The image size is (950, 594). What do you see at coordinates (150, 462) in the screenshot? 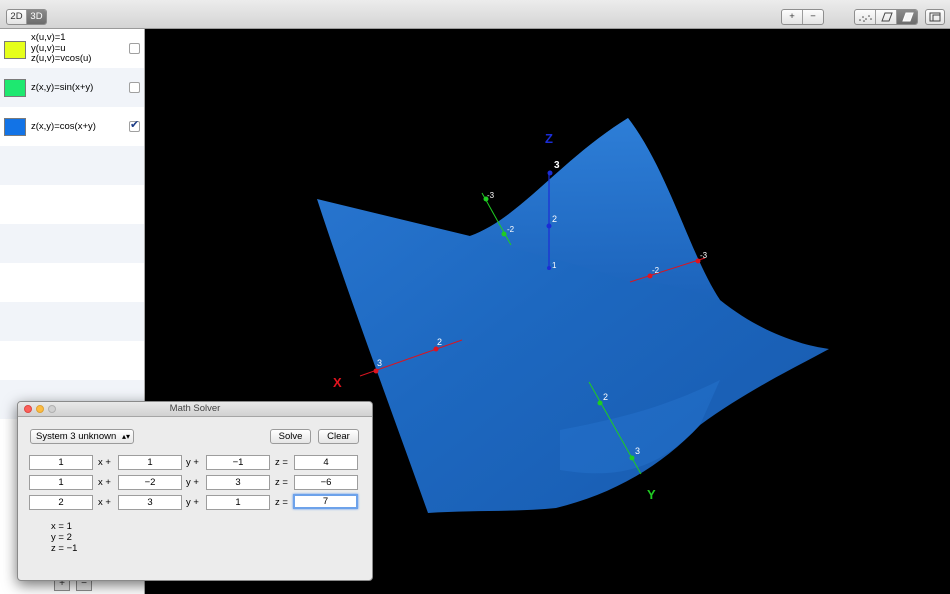
I see `coef-b1-field: 1` at bounding box center [150, 462].